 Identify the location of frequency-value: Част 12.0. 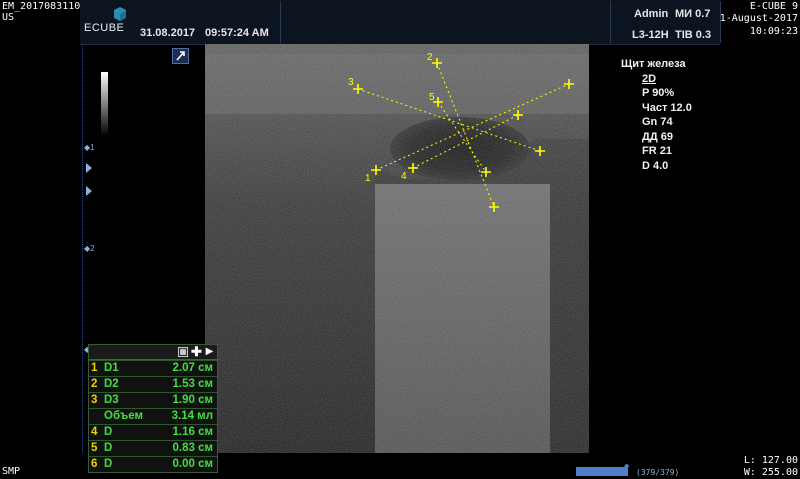
(667, 107).